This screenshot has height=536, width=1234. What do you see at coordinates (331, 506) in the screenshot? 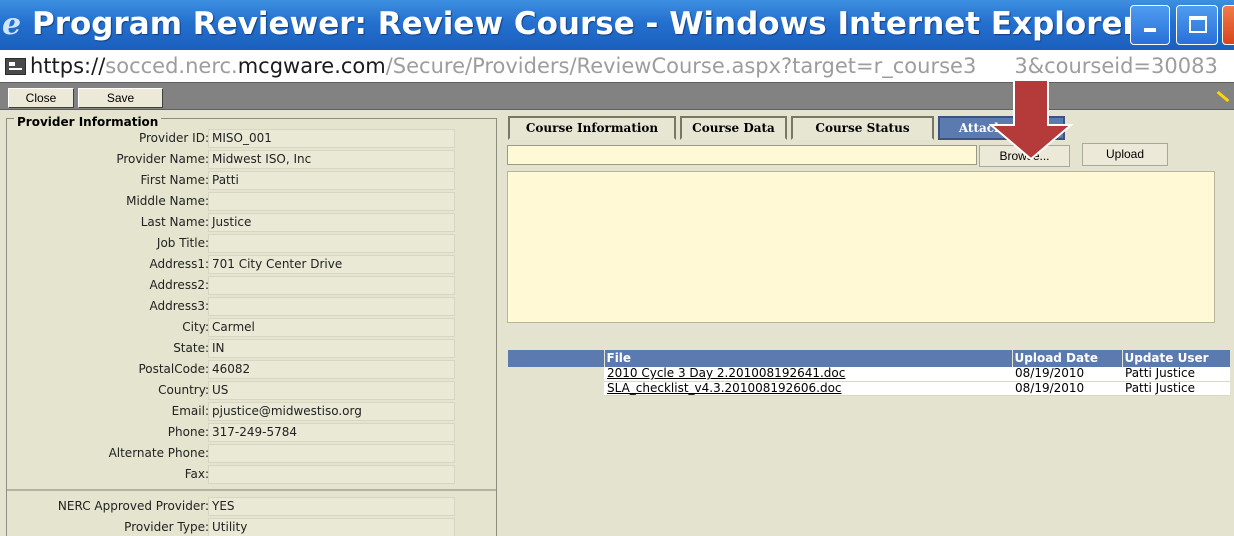
I see `field-value: YES` at bounding box center [331, 506].